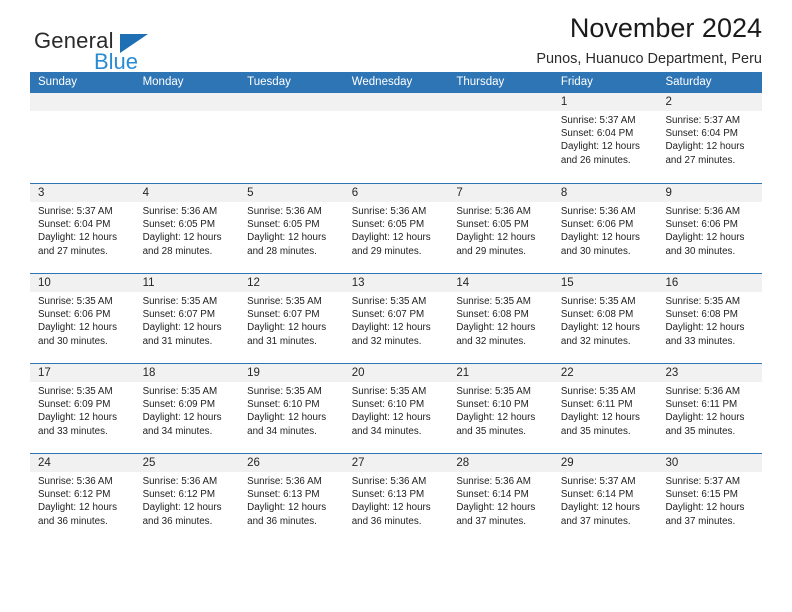  I want to click on general-blue-logo: General Blue, so click(129, 54).